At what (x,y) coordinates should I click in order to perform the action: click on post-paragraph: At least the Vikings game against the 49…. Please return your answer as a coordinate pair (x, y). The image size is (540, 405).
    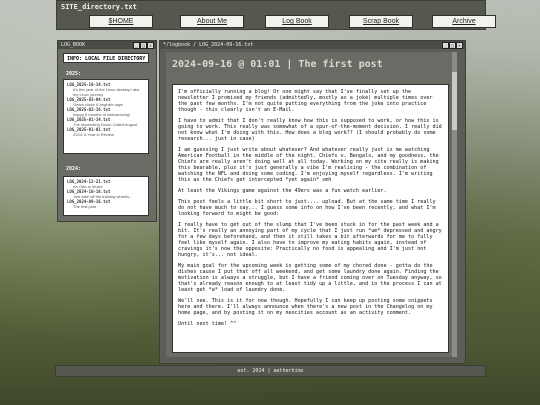
    Looking at the image, I should click on (282, 191).